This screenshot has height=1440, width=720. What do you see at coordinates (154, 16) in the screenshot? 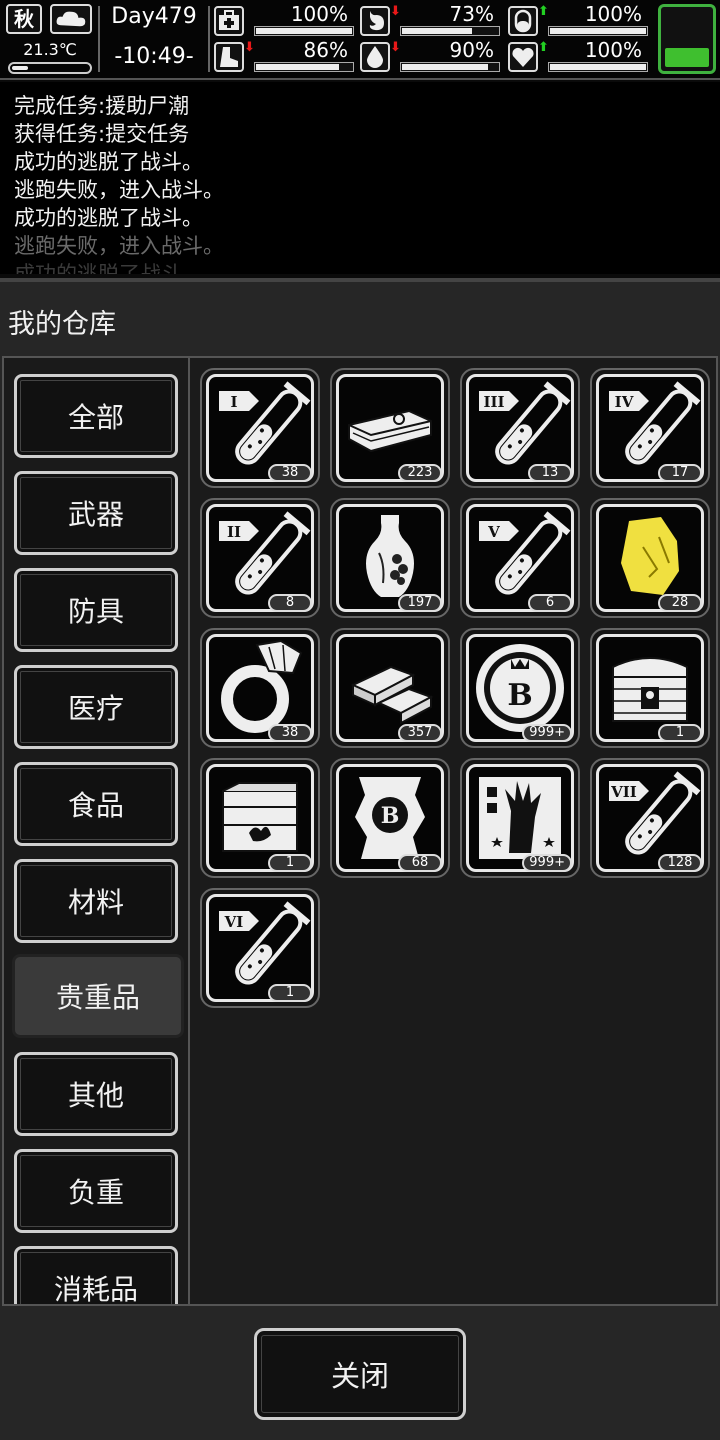
I see `day-counter: Day479` at bounding box center [154, 16].